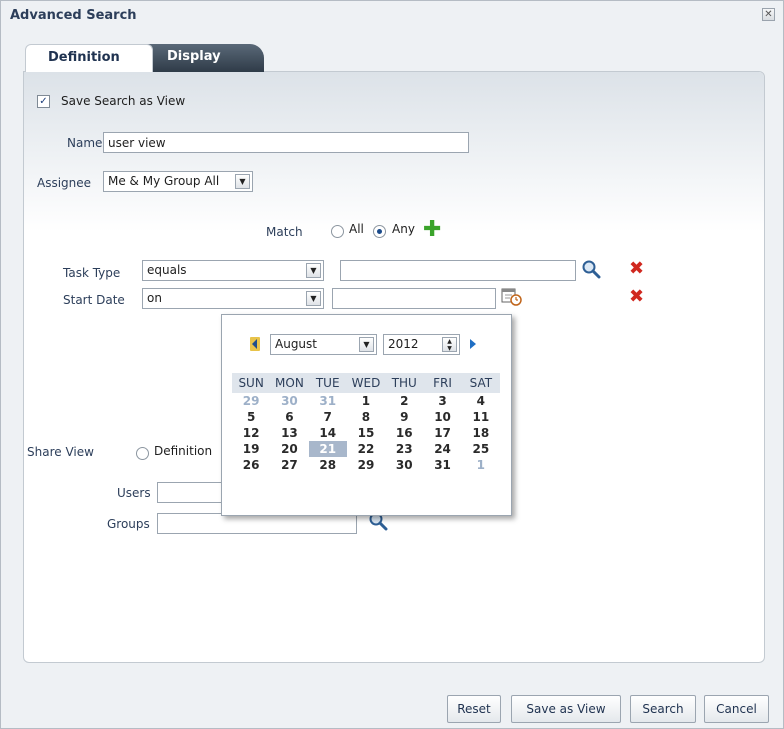  What do you see at coordinates (566, 709) in the screenshot?
I see `save-as-view-button: Save as View` at bounding box center [566, 709].